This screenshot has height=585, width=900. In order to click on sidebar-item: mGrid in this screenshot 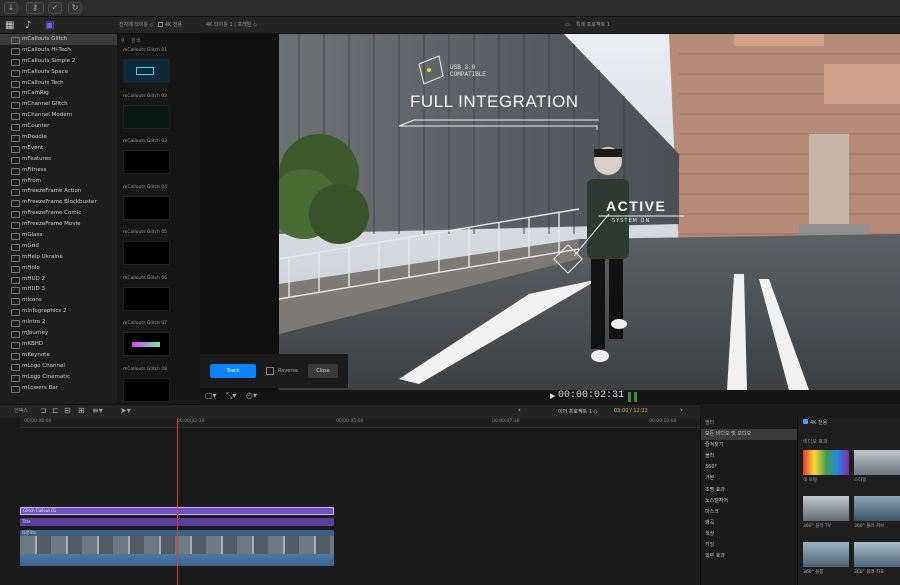, I will do `click(58, 246)`.